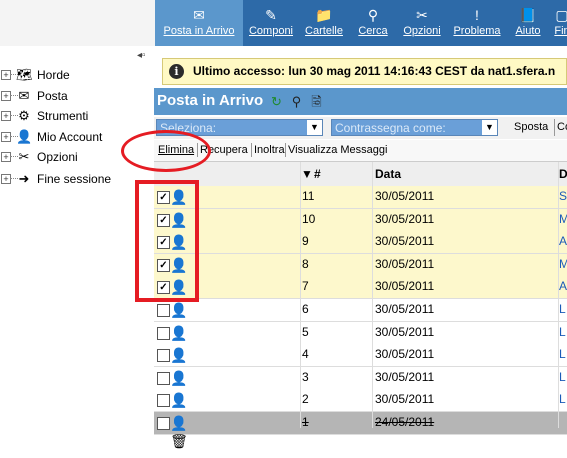 This screenshot has height=458, width=567. Describe the element at coordinates (316, 101) in the screenshot. I see `filter-icon: 🗟` at that location.